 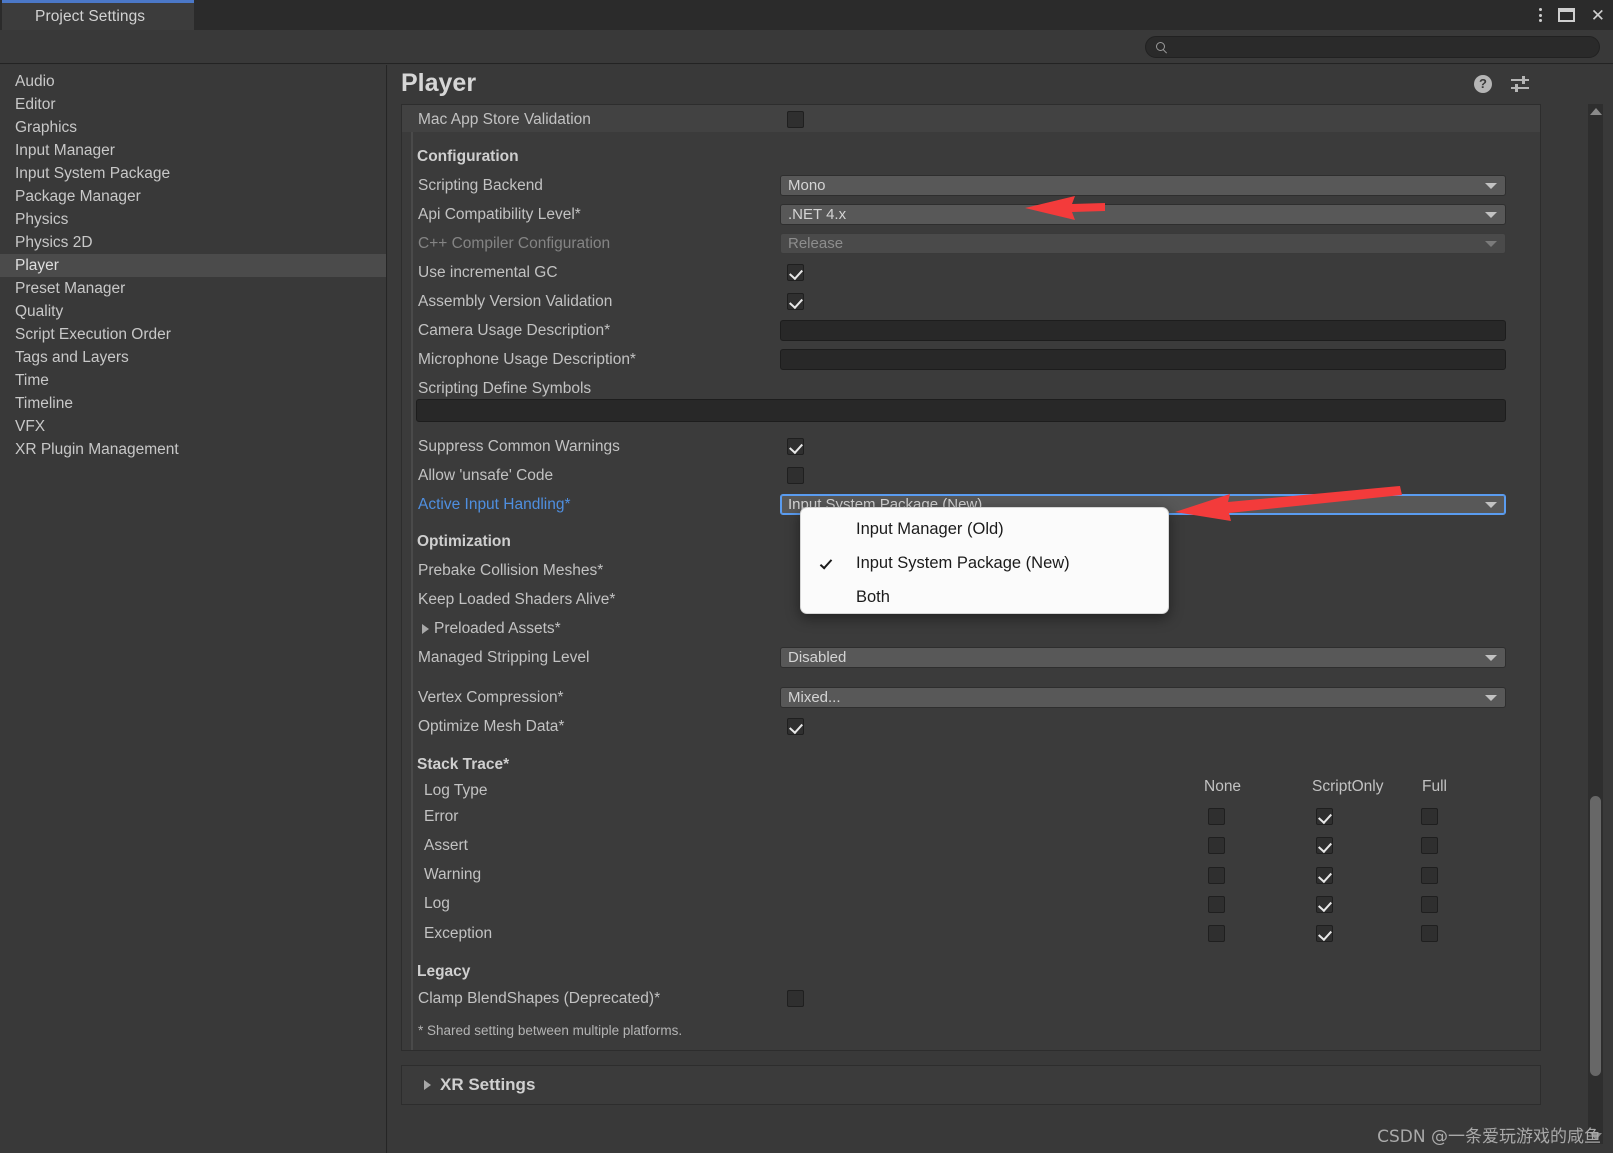 What do you see at coordinates (807, 185) in the screenshot?
I see `value-scripting-backend: Mono` at bounding box center [807, 185].